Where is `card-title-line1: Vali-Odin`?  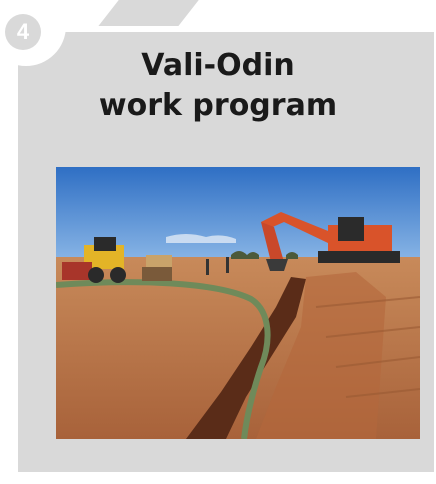
card-title-line1: Vali-Odin is located at coordinates (218, 65).